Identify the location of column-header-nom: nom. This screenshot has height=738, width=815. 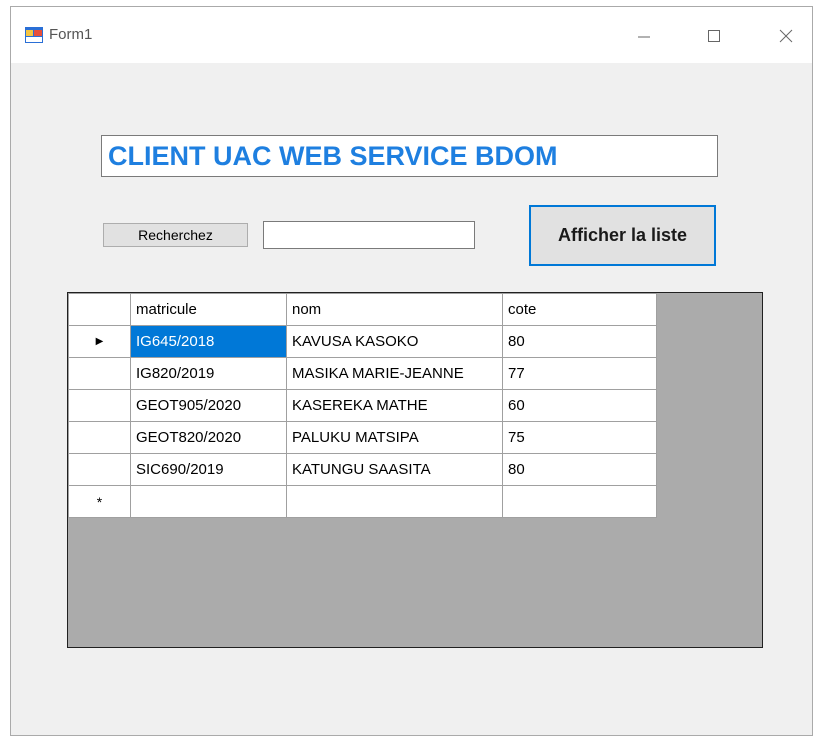
(394, 309).